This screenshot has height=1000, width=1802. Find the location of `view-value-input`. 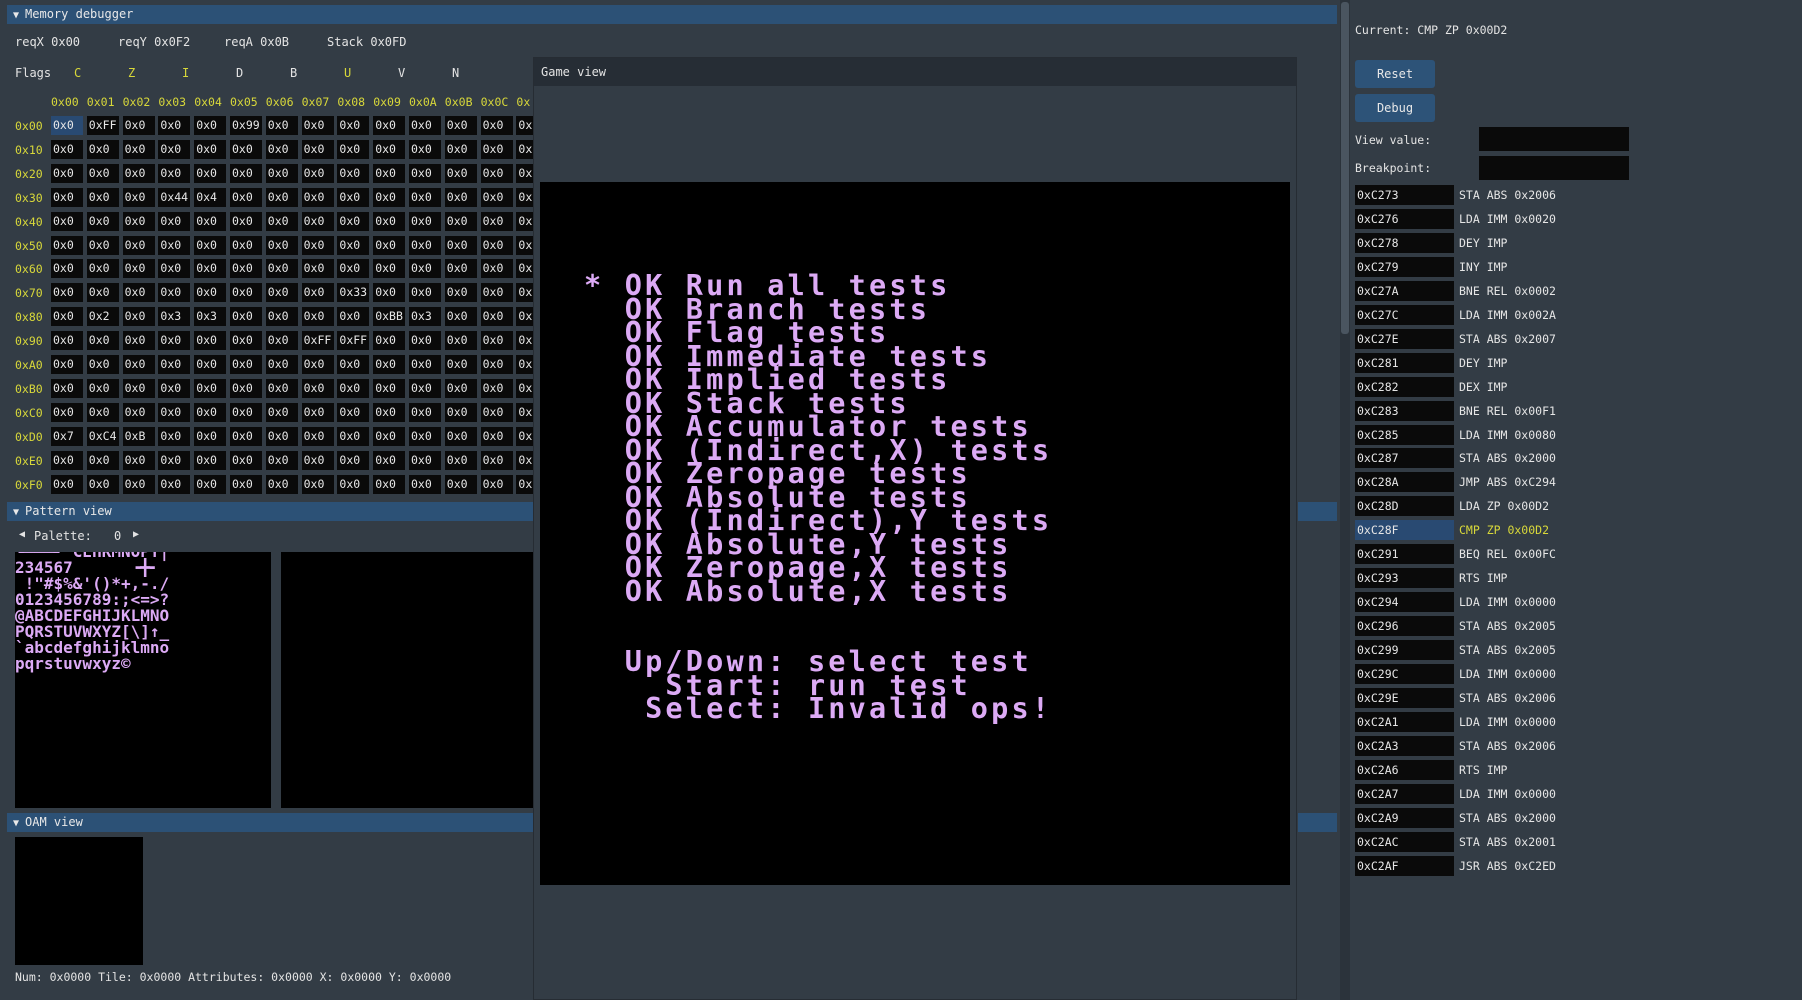

view-value-input is located at coordinates (1554, 139).